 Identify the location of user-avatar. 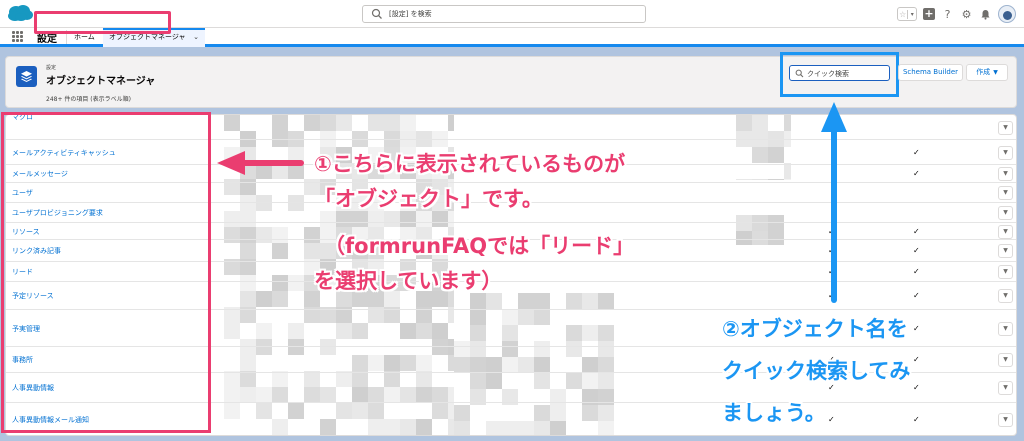
(1007, 14).